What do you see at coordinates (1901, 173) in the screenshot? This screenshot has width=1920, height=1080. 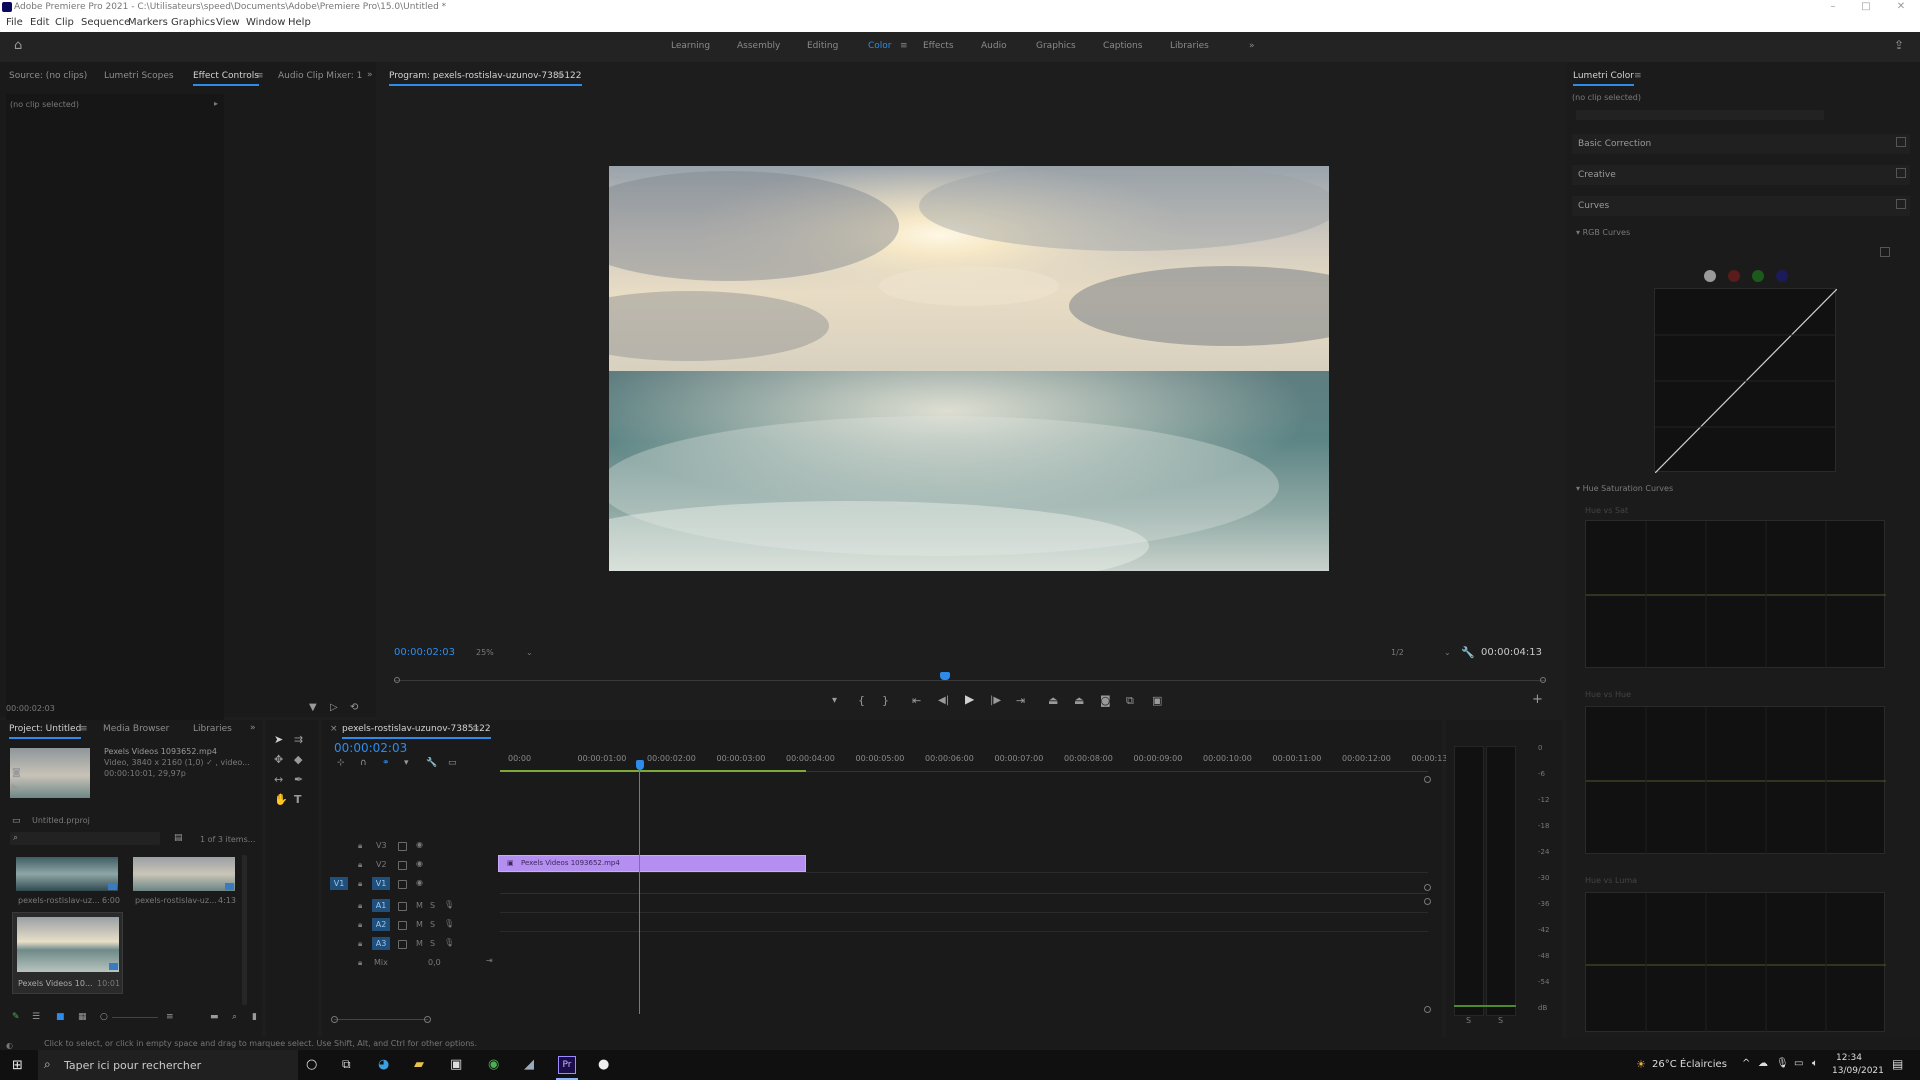 I see `creative-toggle` at bounding box center [1901, 173].